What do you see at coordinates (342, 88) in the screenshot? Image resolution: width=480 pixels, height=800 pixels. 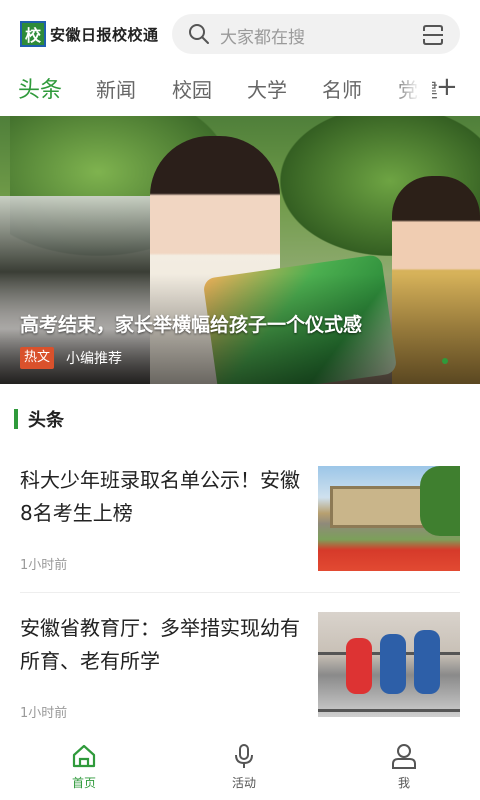 I see `tab-teachers: 名师` at bounding box center [342, 88].